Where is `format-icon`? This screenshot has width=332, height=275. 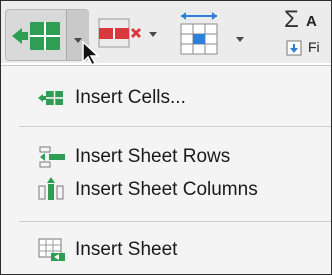
format-icon is located at coordinates (199, 33).